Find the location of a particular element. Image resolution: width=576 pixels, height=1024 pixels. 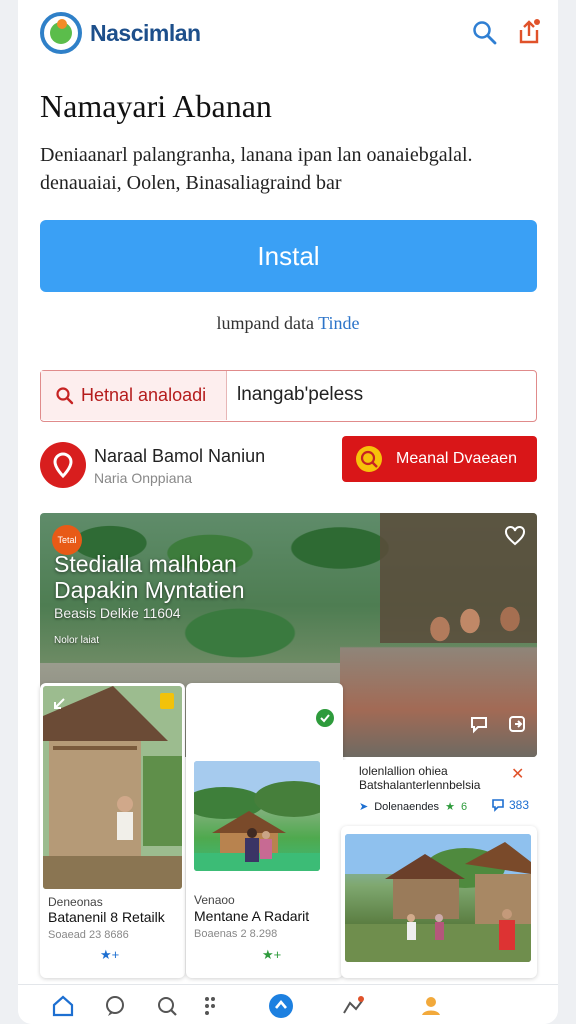

subnote: lumpand data Tinde is located at coordinates (288, 323).